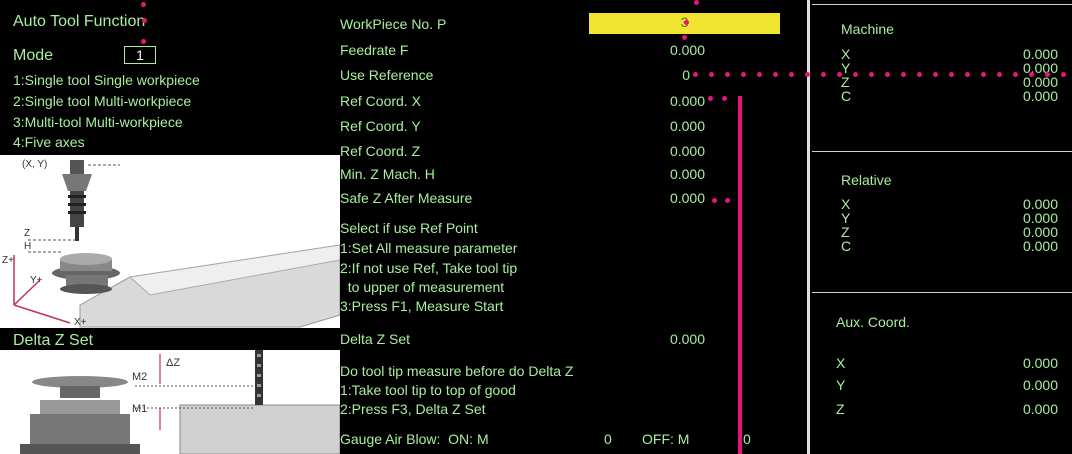 The height and width of the screenshot is (454, 1072). I want to click on dz-instruction-1: Do tool tip measure before do Delta Z, so click(457, 371).